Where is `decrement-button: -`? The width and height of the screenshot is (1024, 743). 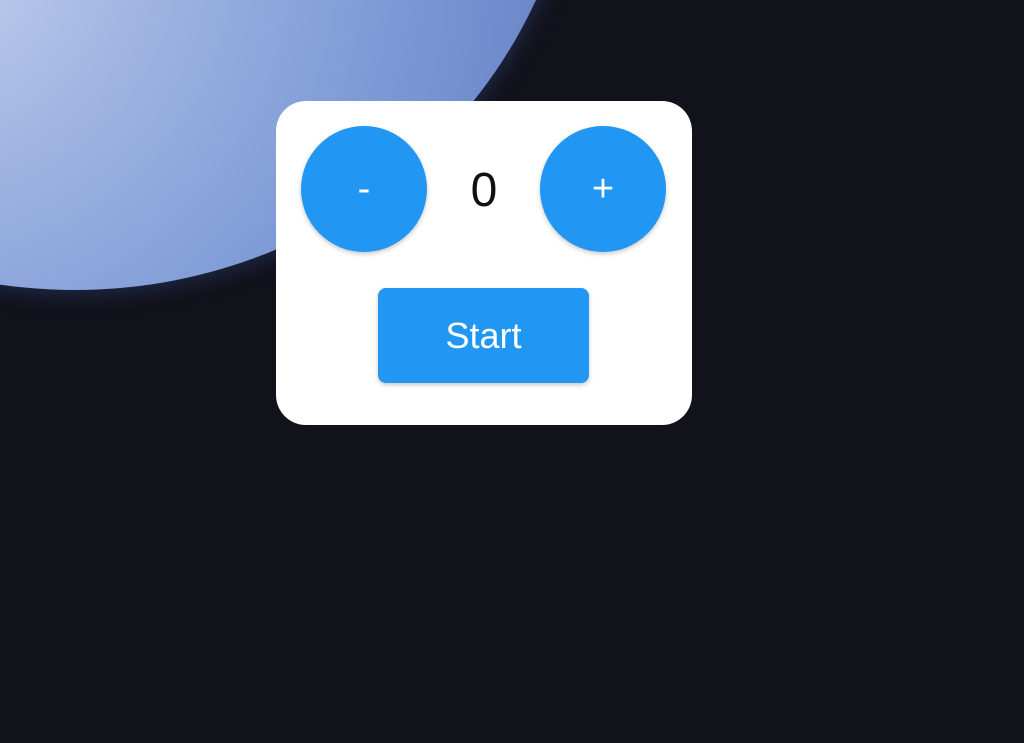 decrement-button: - is located at coordinates (364, 189).